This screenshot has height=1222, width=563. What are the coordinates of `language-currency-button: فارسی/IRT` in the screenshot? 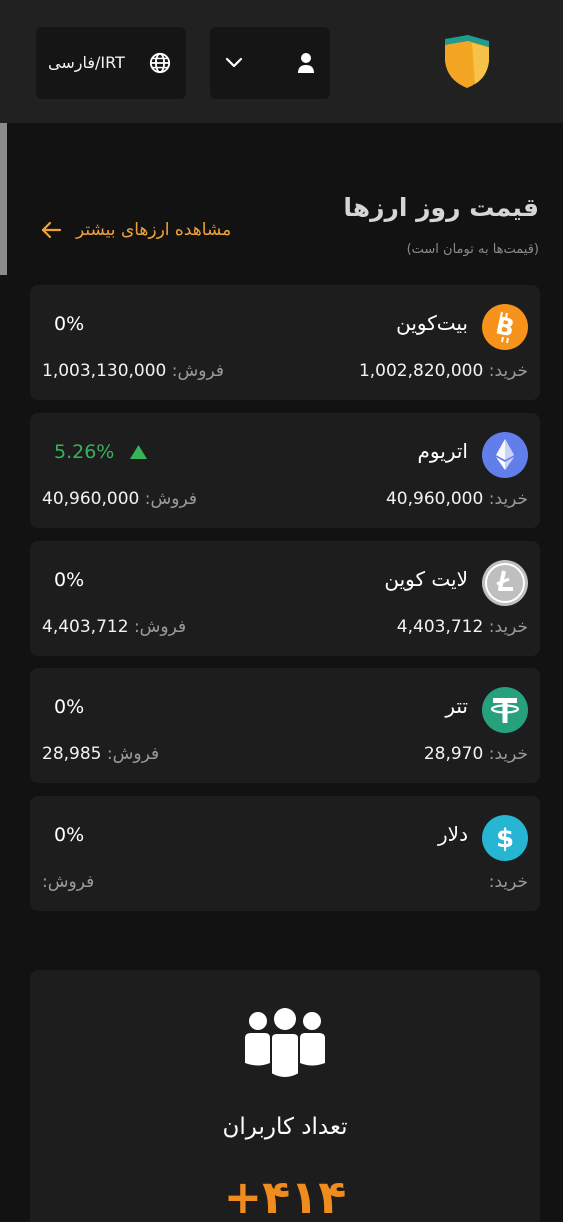 It's located at (111, 63).